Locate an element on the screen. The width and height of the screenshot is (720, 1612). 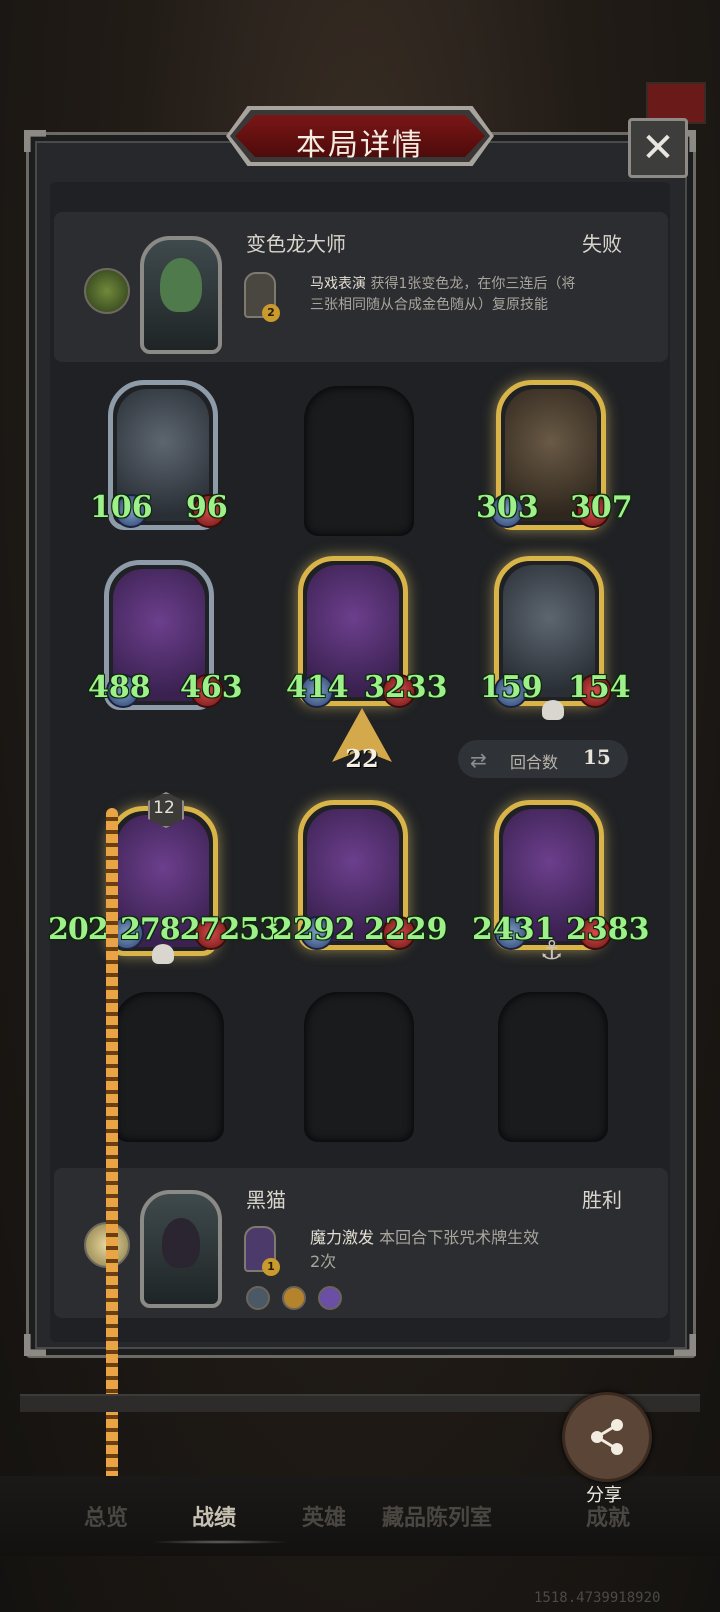
minion-attack: 159 is located at coordinates (511, 687).